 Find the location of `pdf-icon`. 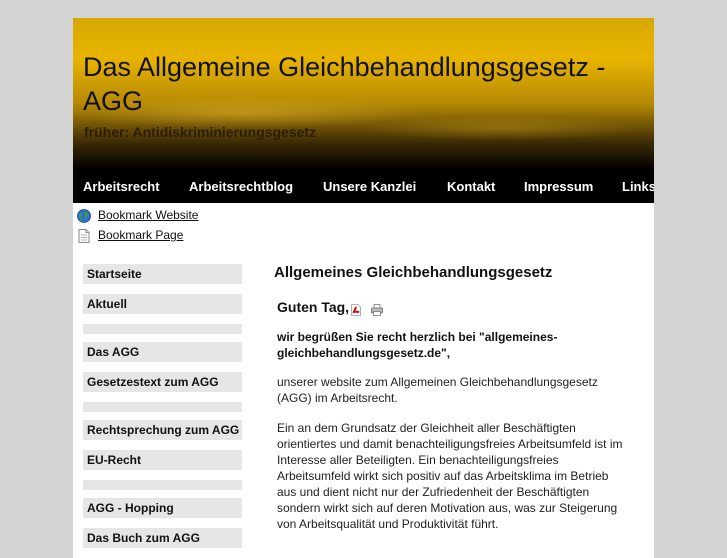

pdf-icon is located at coordinates (356, 310).